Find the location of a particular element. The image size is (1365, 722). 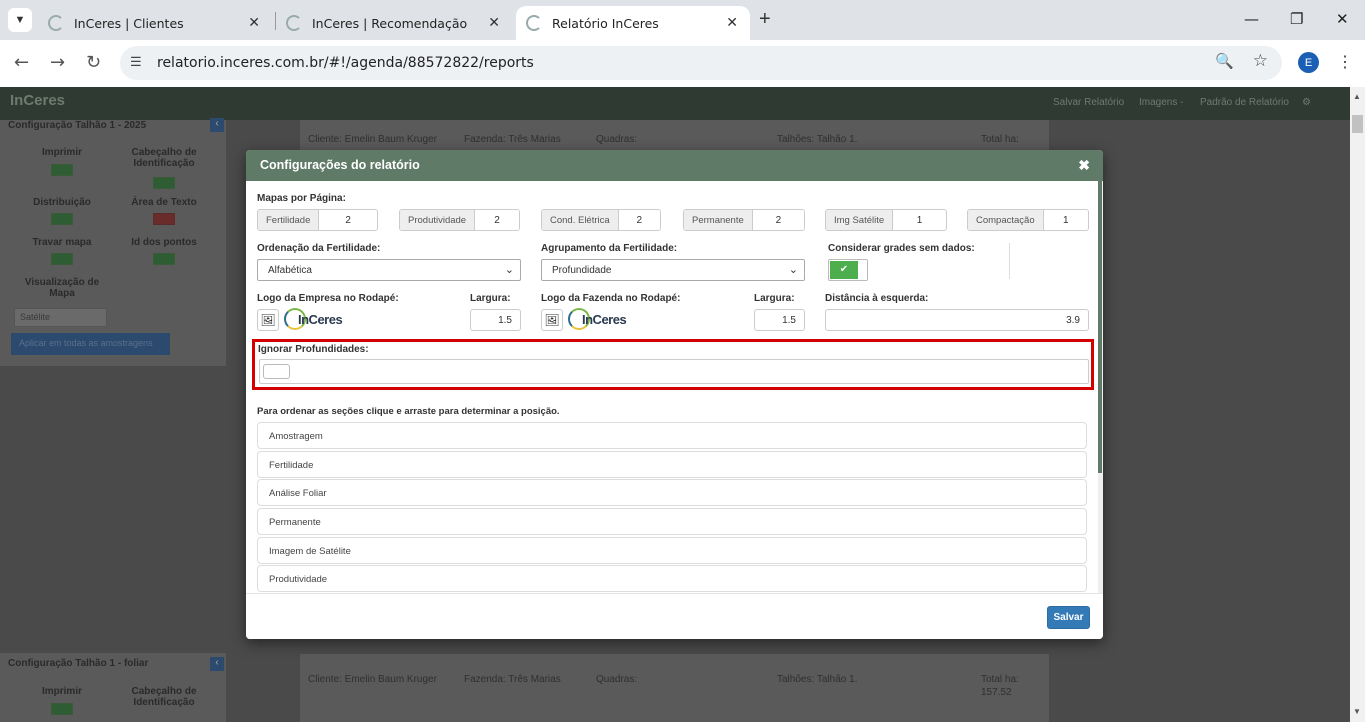

maps-permanent-input: 2 is located at coordinates (778, 220).